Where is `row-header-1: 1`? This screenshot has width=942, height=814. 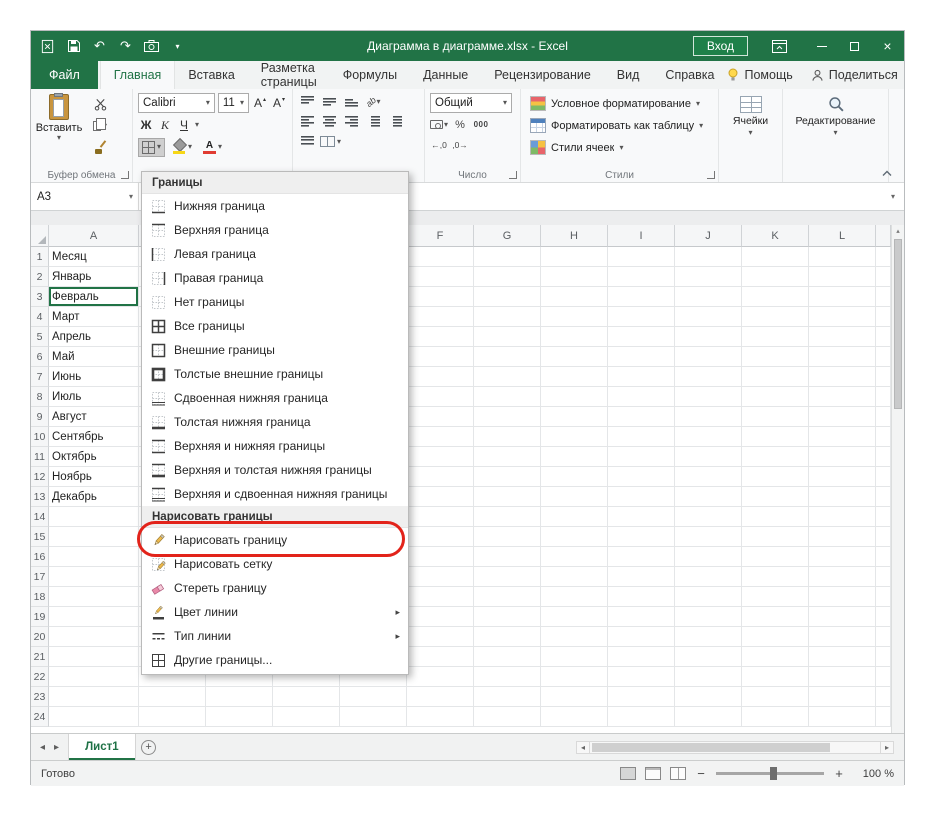 row-header-1: 1 is located at coordinates (40, 257).